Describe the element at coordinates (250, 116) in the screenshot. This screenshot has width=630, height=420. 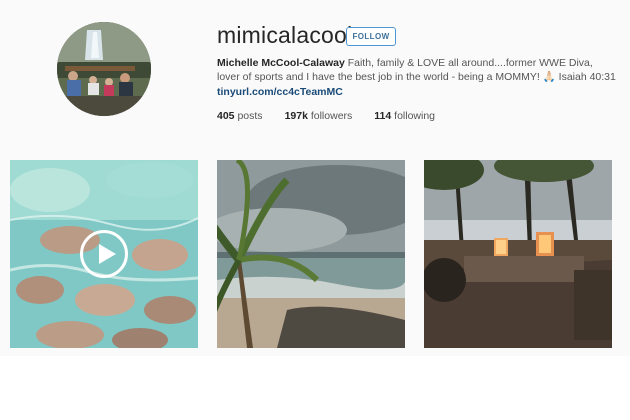
I see `posts-label: posts` at that location.